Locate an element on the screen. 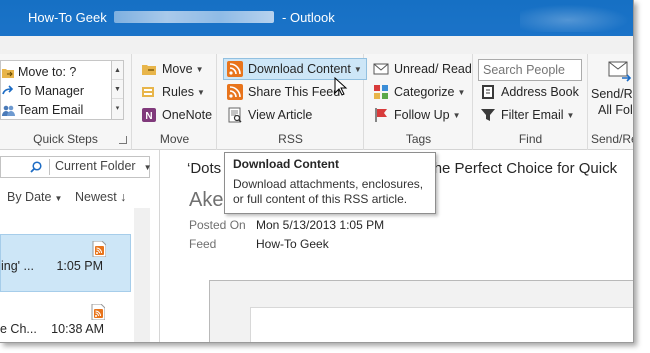 This screenshot has height=353, width=650. onenote-button: N OneNote is located at coordinates (176, 115).